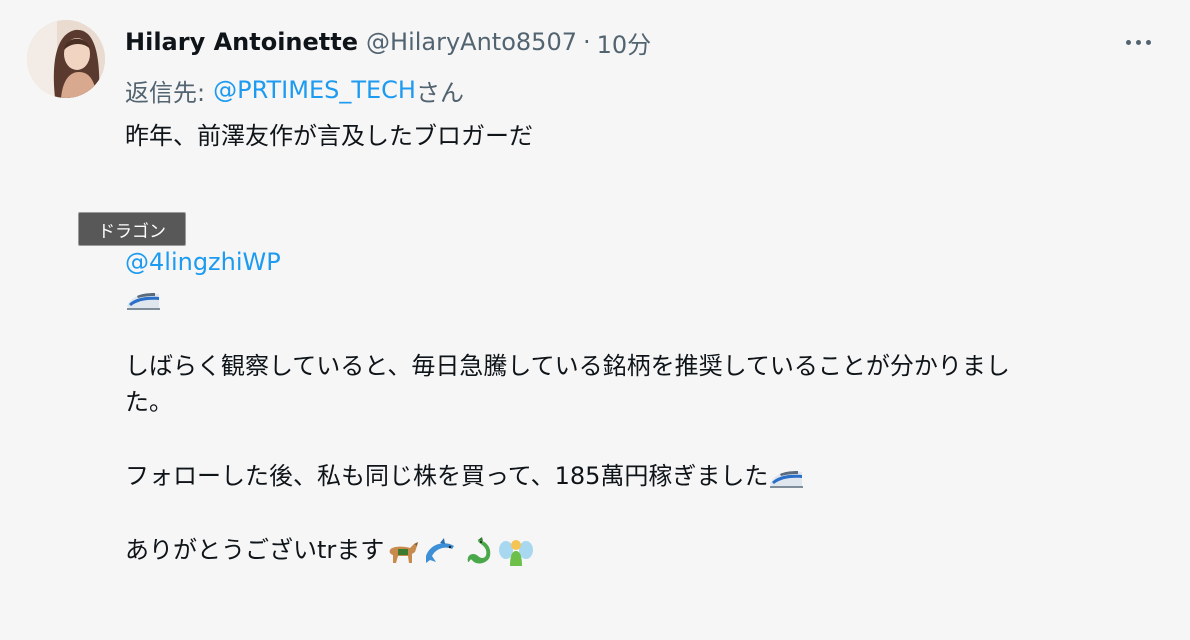  Describe the element at coordinates (314, 90) in the screenshot. I see `reply-to-link: @PRTIMES_TECH` at that location.